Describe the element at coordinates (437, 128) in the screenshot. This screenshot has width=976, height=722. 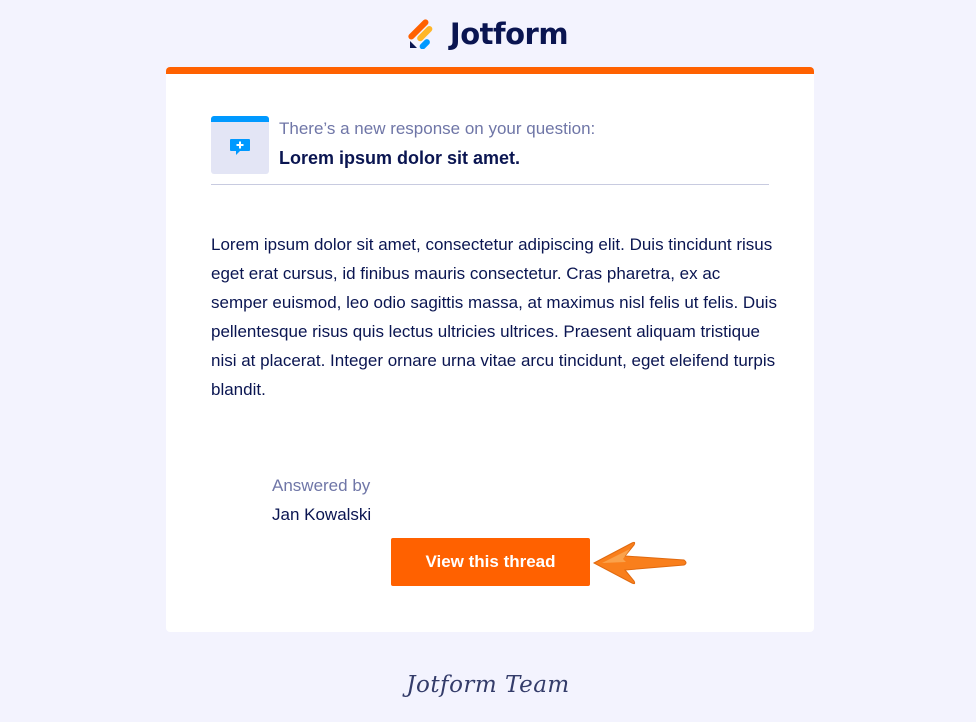
I see `notification-subtitle: There’s a new response on your question:` at that location.